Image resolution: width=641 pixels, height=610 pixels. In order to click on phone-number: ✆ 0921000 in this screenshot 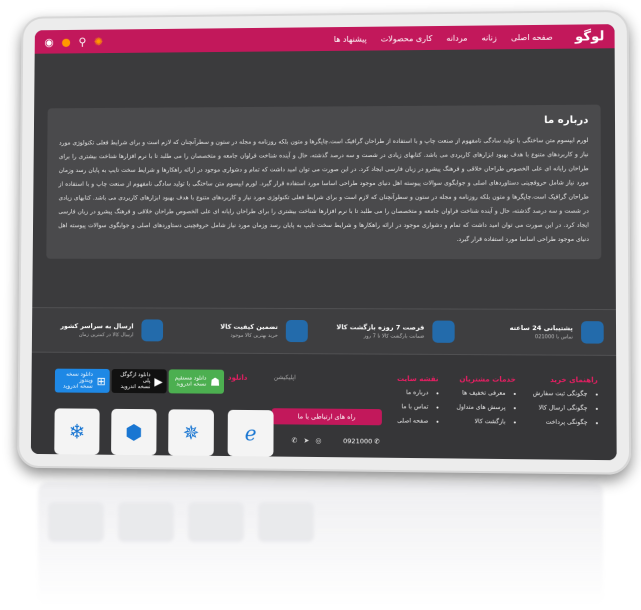, I will do `click(361, 441)`.